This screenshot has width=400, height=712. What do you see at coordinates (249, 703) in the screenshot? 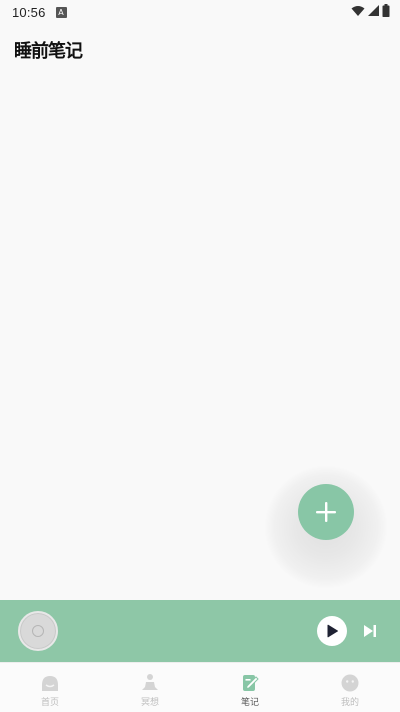
I see `nav-label-notes: 笔记` at bounding box center [249, 703].